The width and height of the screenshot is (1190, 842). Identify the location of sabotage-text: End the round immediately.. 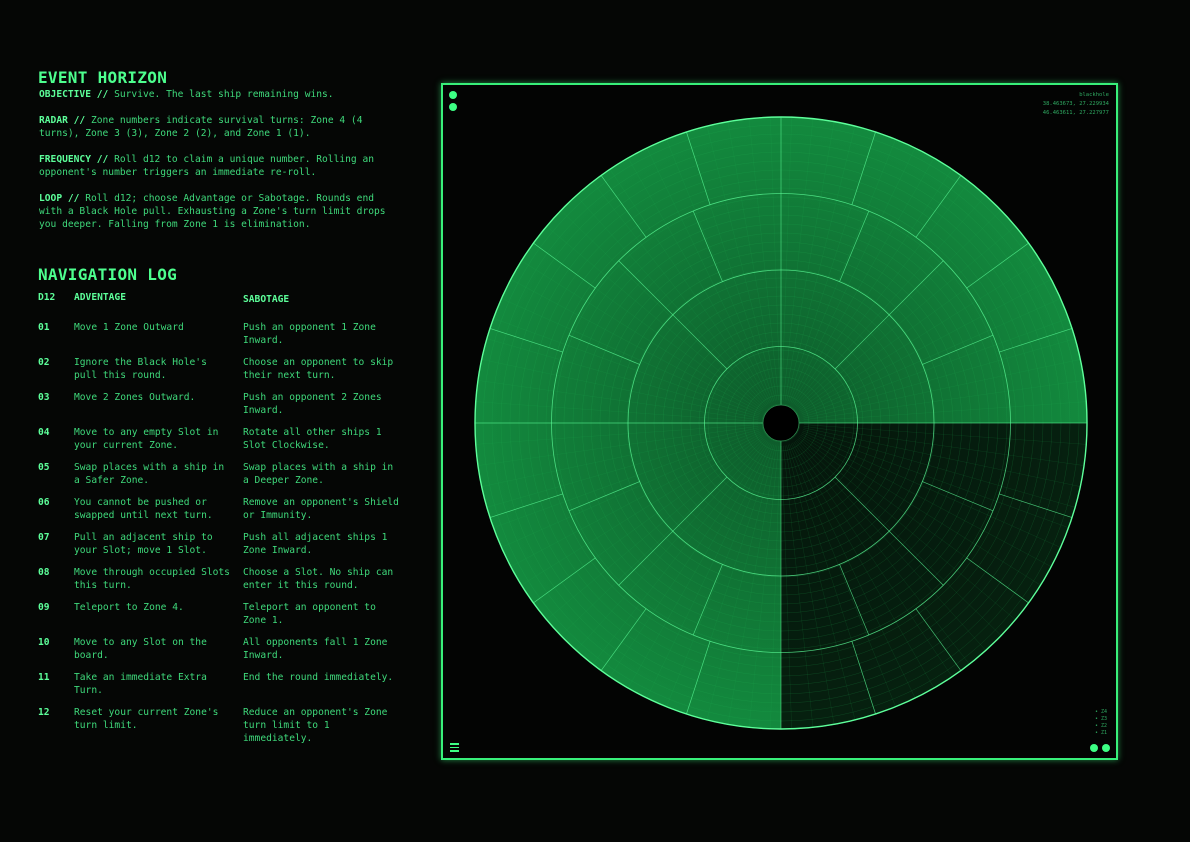
(318, 677).